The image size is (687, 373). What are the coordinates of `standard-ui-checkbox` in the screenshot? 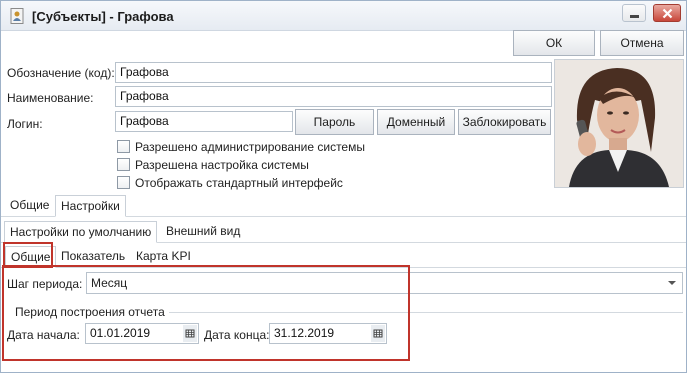 It's located at (123, 182).